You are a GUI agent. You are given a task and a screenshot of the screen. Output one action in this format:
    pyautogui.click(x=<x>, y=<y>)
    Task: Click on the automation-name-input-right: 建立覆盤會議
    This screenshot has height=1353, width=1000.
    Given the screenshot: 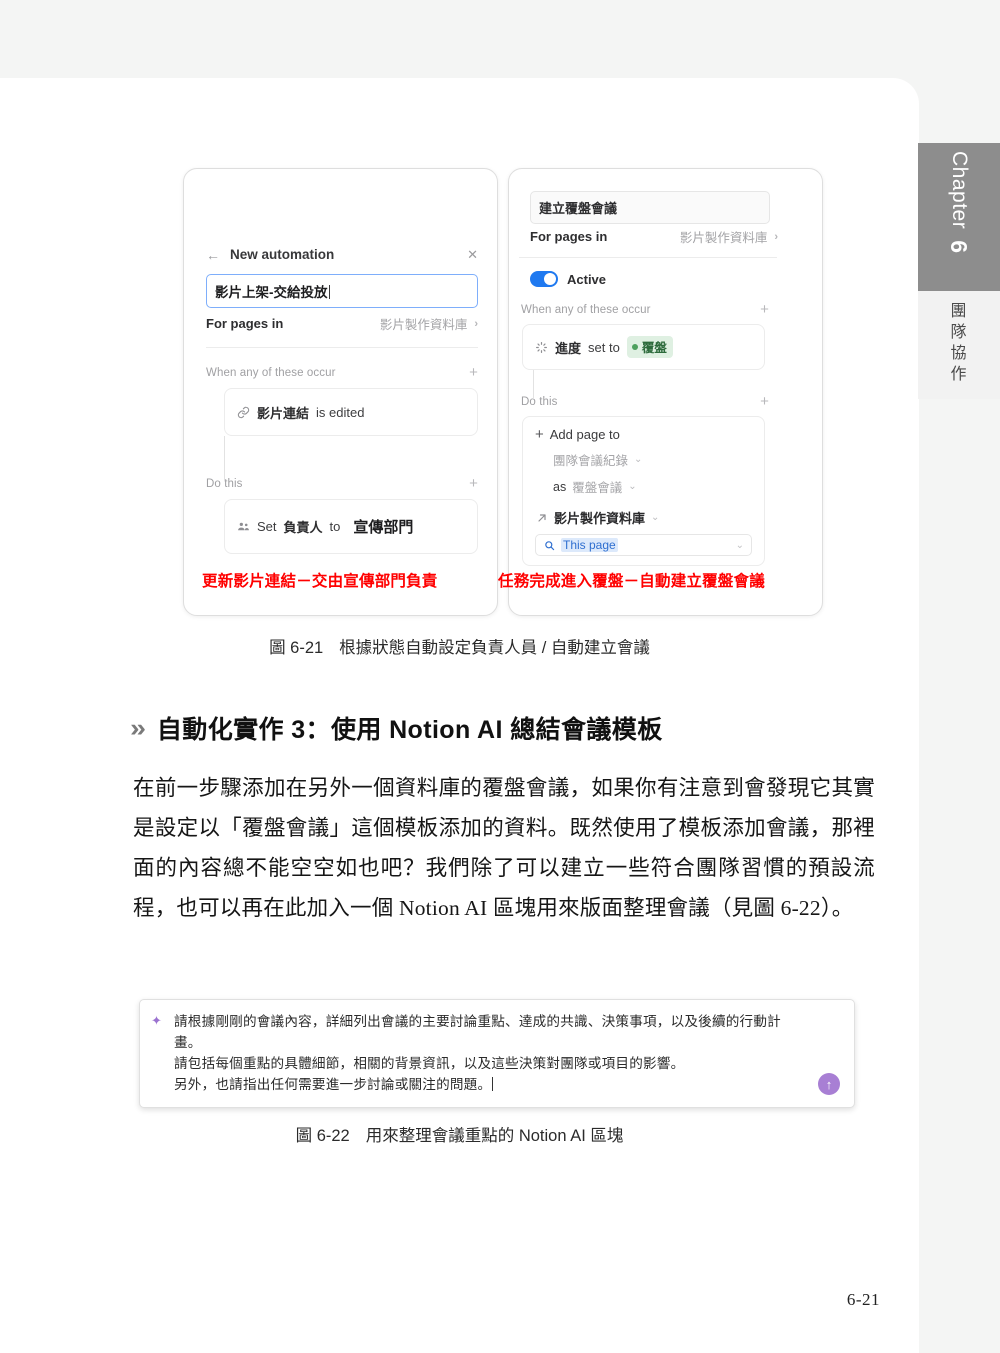 What is the action you would take?
    pyautogui.click(x=650, y=207)
    